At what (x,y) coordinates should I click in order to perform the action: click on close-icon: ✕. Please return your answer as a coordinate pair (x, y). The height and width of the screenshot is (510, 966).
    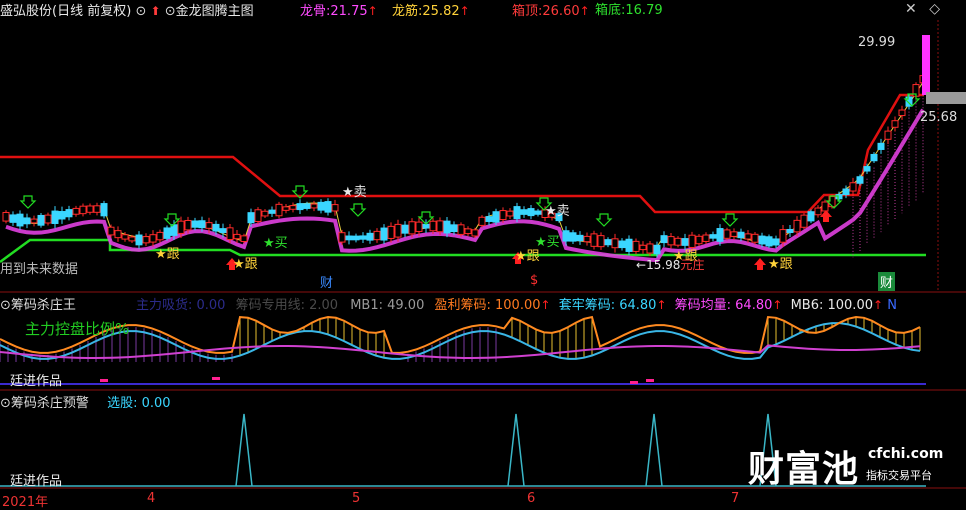
    Looking at the image, I should click on (911, 9).